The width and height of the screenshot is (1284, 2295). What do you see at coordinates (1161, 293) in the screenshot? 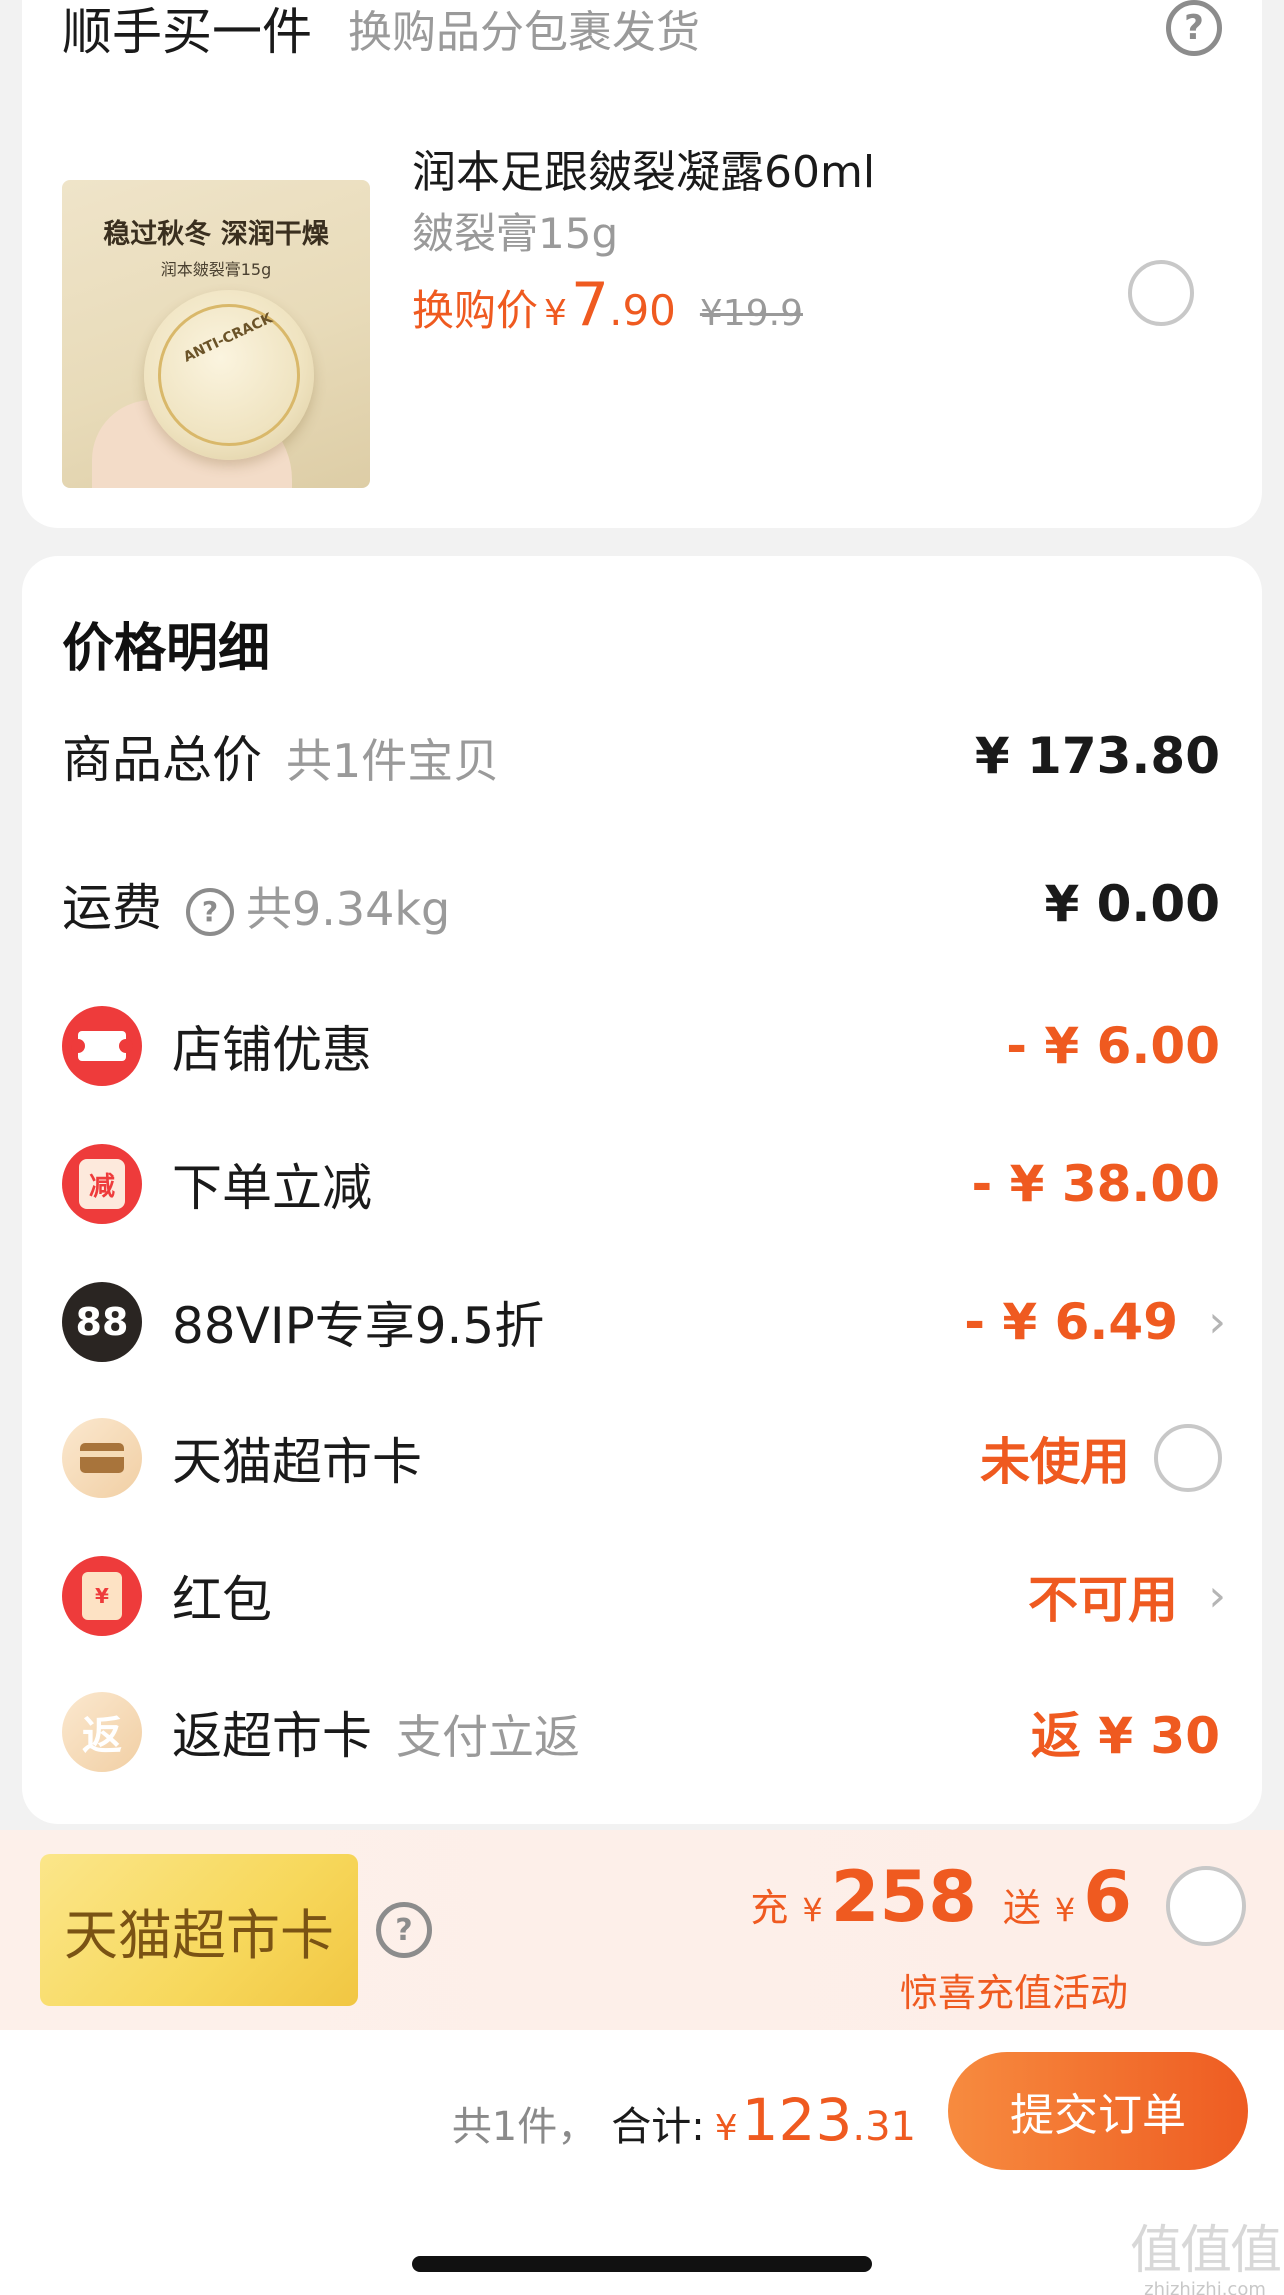
I see `addon-select-radio` at bounding box center [1161, 293].